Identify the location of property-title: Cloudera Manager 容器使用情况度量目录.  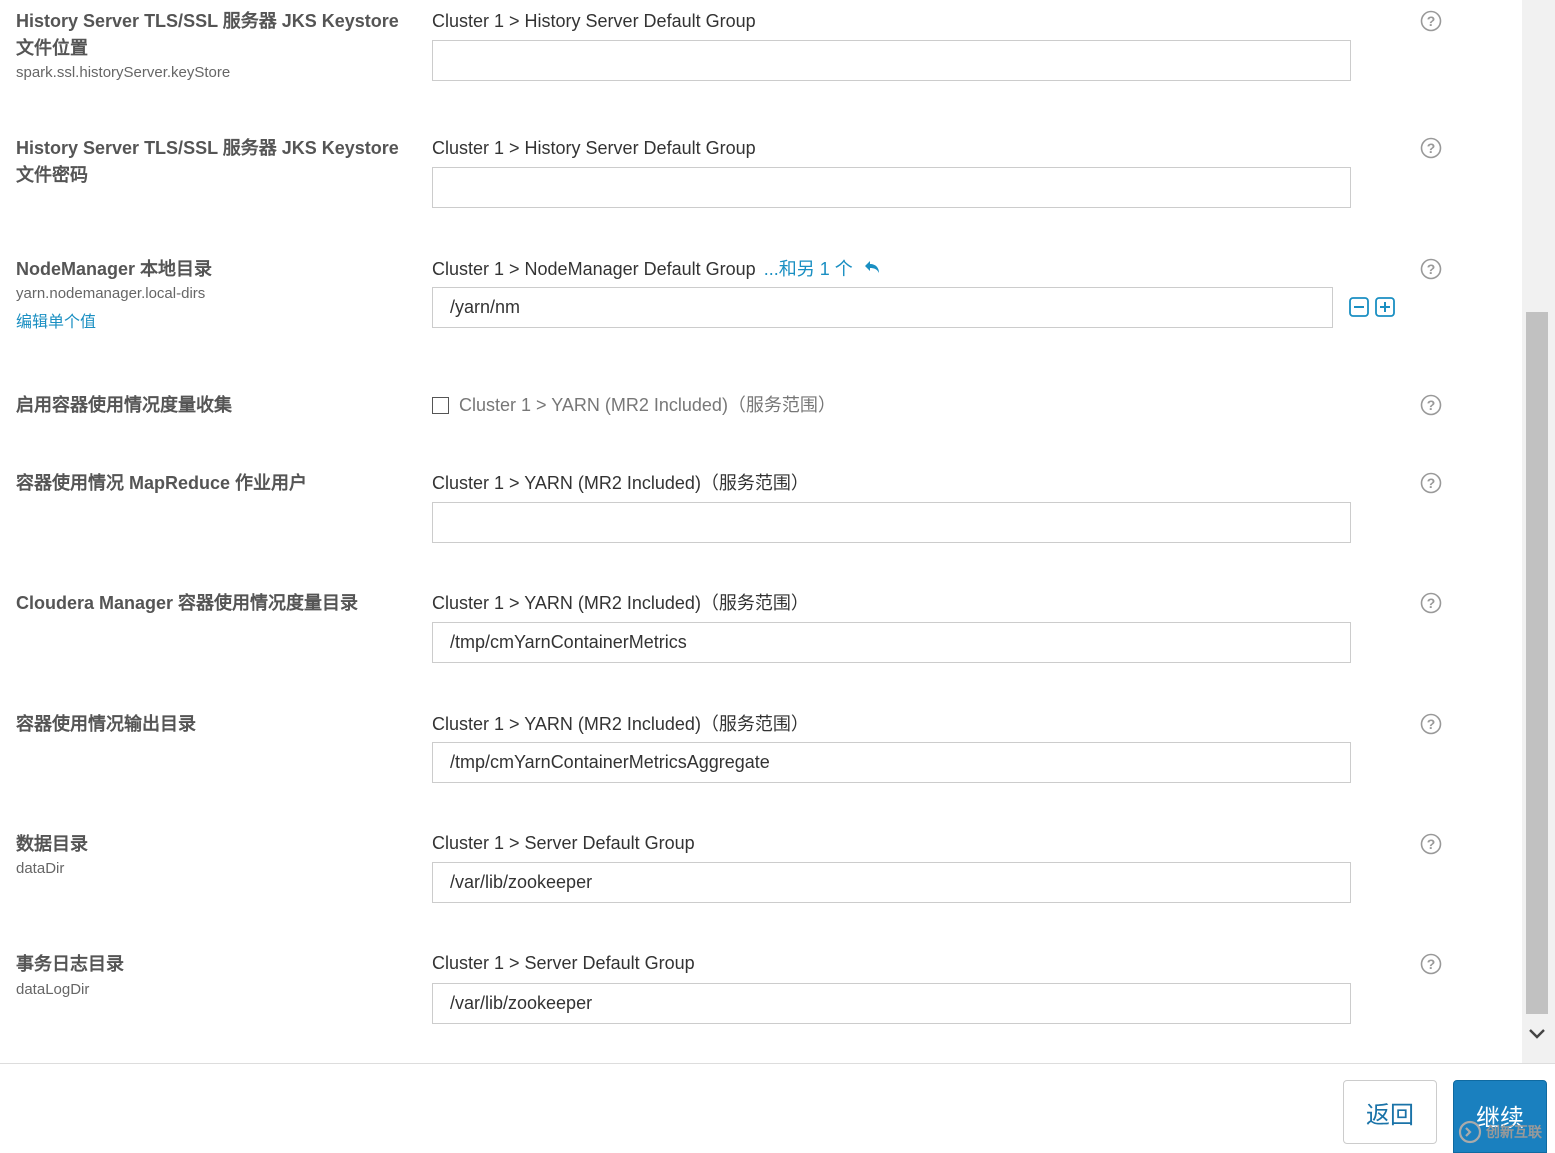
(187, 603).